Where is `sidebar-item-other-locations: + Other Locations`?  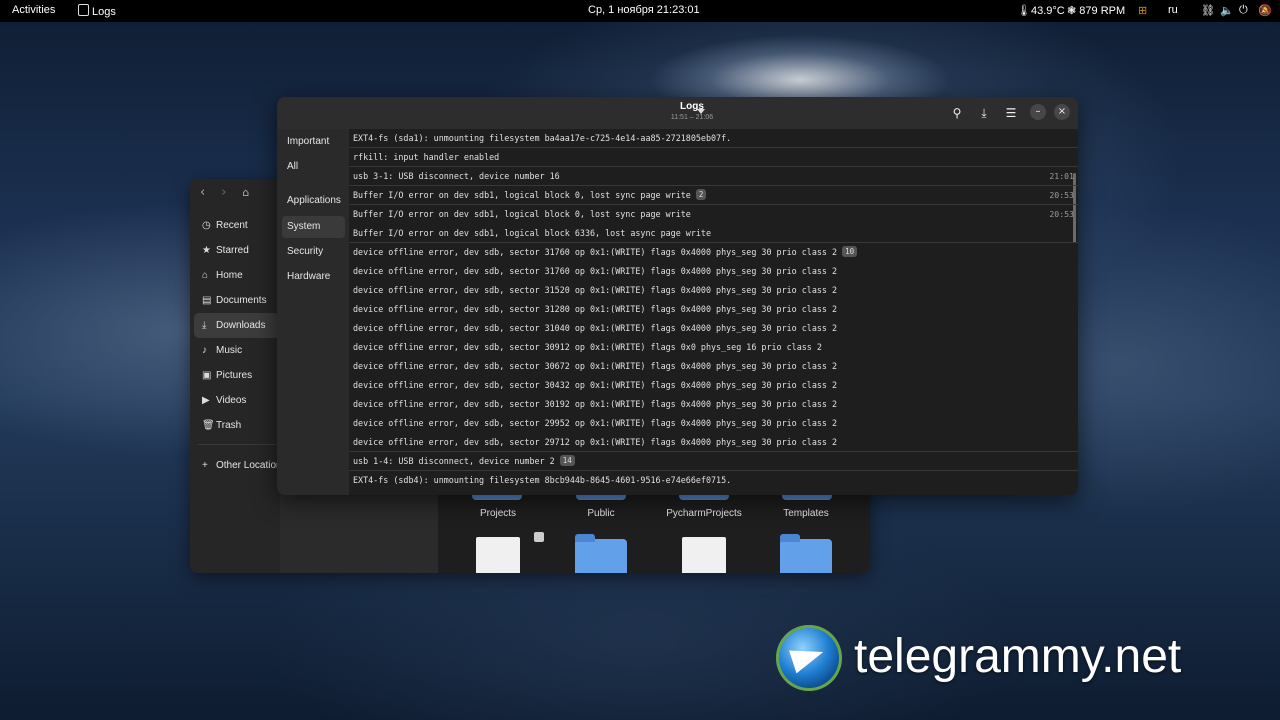
sidebar-item-other-locations: + Other Locations is located at coordinates (240, 465).